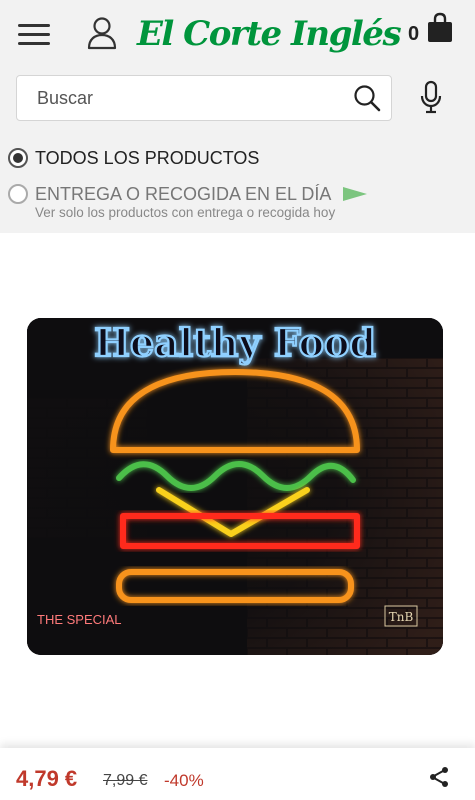 Image resolution: width=475 pixels, height=800 pixels. I want to click on radio-unselected-icon, so click(18, 194).